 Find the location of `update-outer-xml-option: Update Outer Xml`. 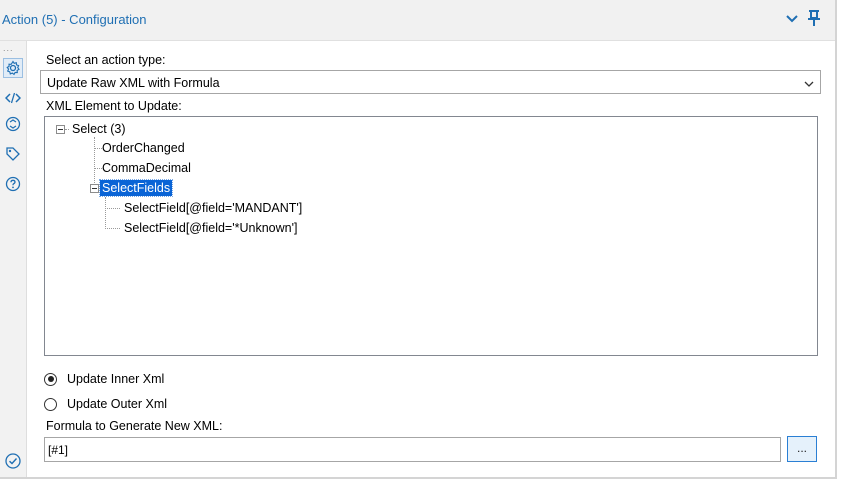

update-outer-xml-option: Update Outer Xml is located at coordinates (105, 404).